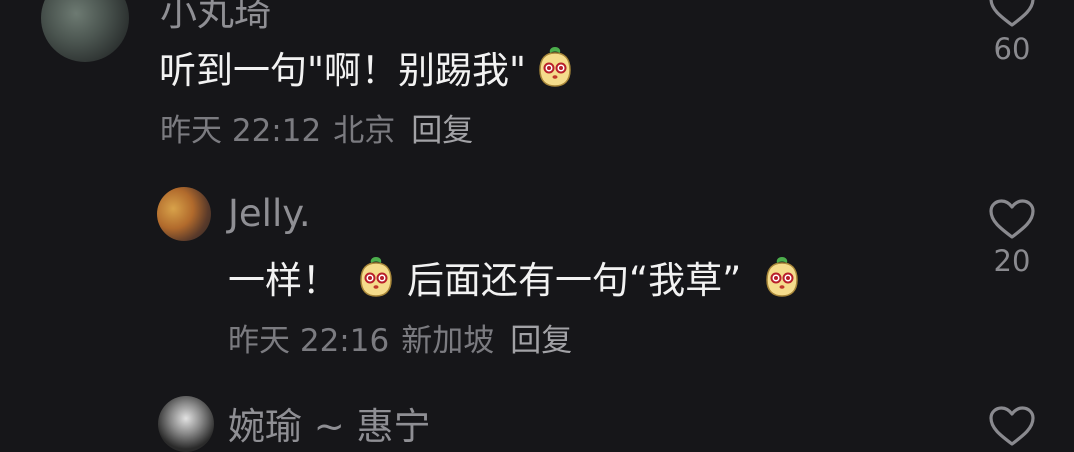 Image resolution: width=1074 pixels, height=452 pixels. I want to click on comment-location: 北京, so click(364, 131).